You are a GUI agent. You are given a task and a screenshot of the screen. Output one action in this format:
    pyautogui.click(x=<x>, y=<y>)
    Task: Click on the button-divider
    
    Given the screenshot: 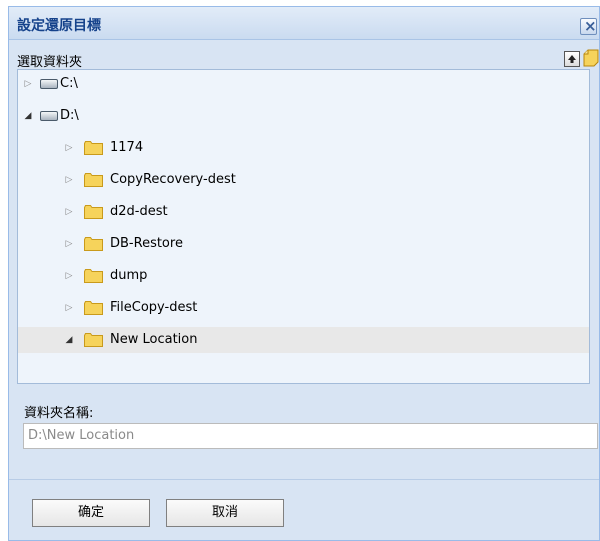 What is the action you would take?
    pyautogui.click(x=304, y=479)
    